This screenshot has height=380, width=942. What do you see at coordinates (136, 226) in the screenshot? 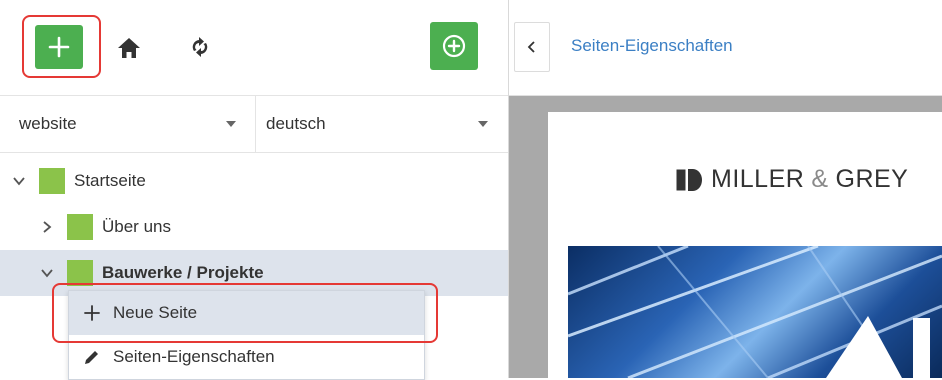
I see `tree-item-label: Über uns` at bounding box center [136, 226].